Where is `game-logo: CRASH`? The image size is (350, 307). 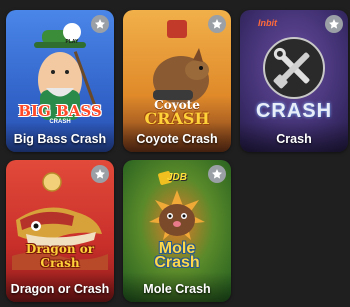 game-logo: CRASH is located at coordinates (294, 111).